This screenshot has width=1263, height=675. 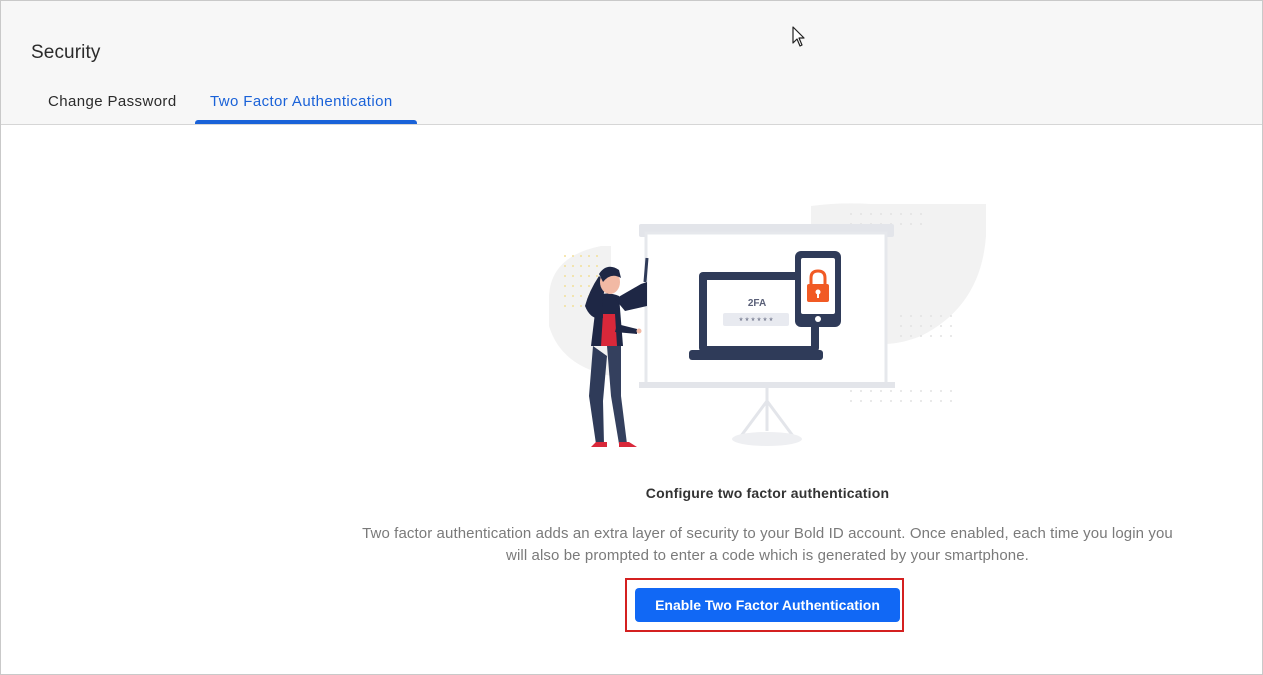 What do you see at coordinates (306, 122) in the screenshot?
I see `active-tab-indicator` at bounding box center [306, 122].